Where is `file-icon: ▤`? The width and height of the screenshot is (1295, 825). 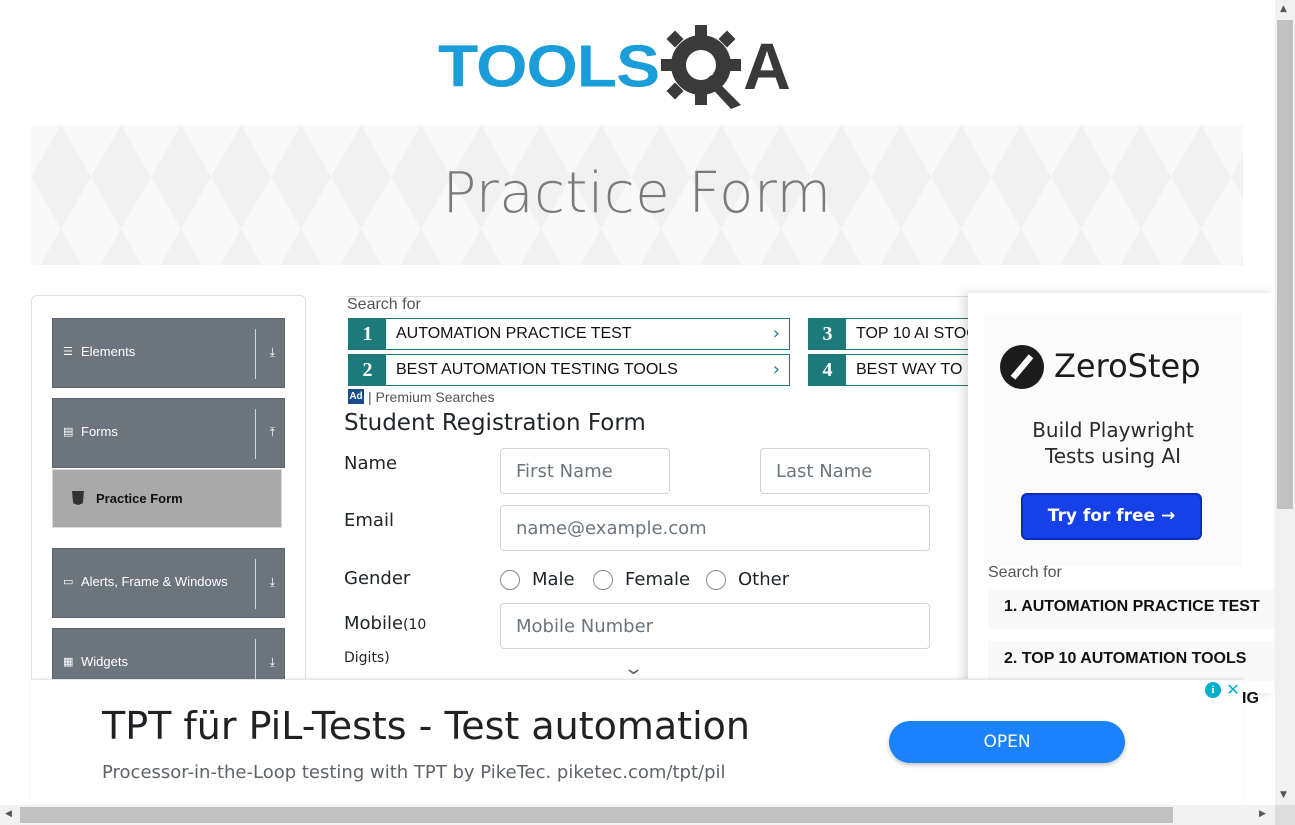 file-icon: ▤ is located at coordinates (68, 431).